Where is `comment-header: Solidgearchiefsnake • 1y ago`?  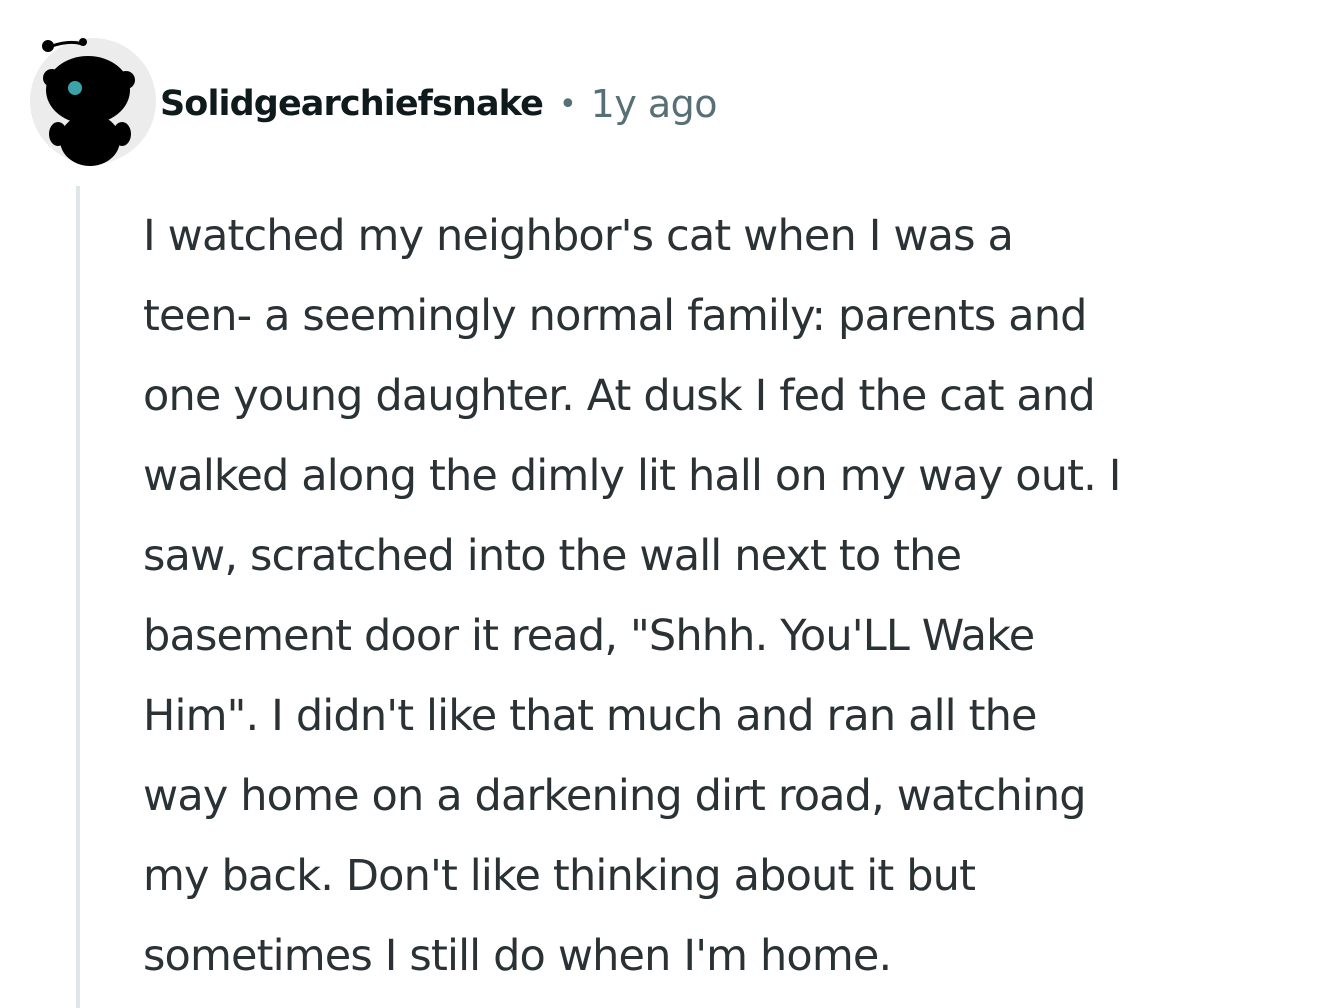
comment-header: Solidgearchiefsnake • 1y ago is located at coordinates (439, 104).